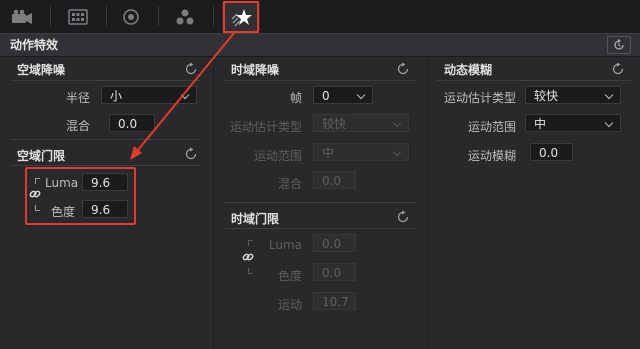 This screenshot has height=349, width=640. Describe the element at coordinates (546, 96) in the screenshot. I see `blur-motion-estimation-value: 较快` at that location.